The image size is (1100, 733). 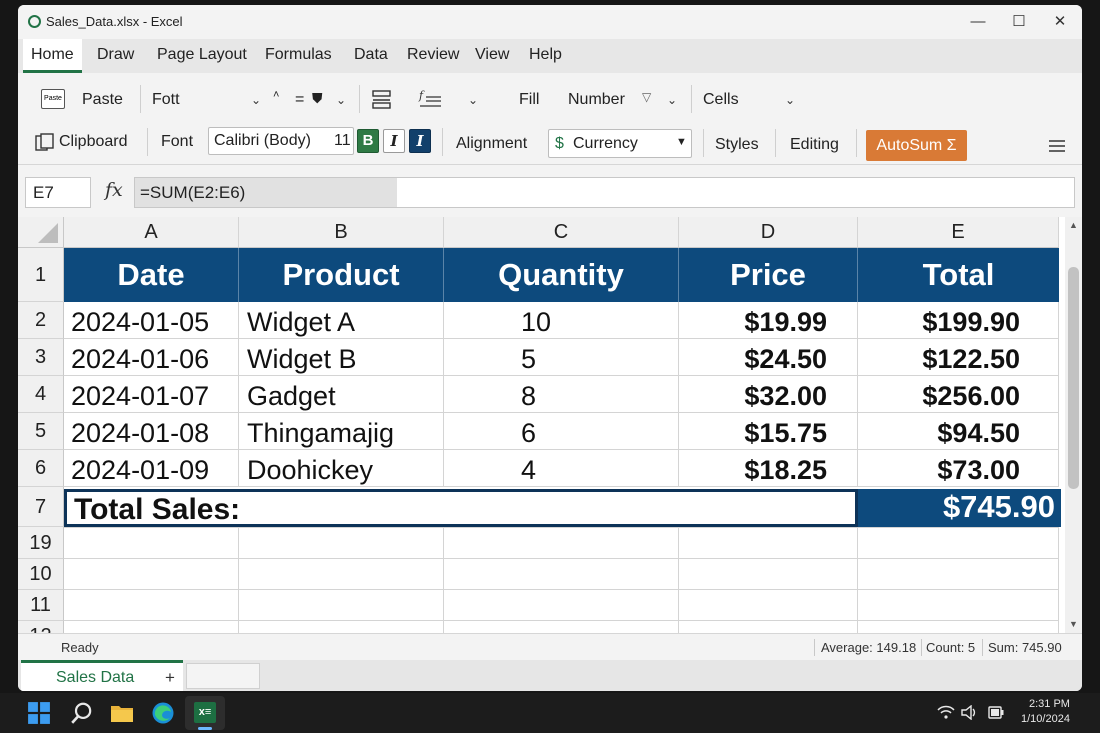 What do you see at coordinates (299, 100) in the screenshot?
I see `align-icon: =` at bounding box center [299, 100].